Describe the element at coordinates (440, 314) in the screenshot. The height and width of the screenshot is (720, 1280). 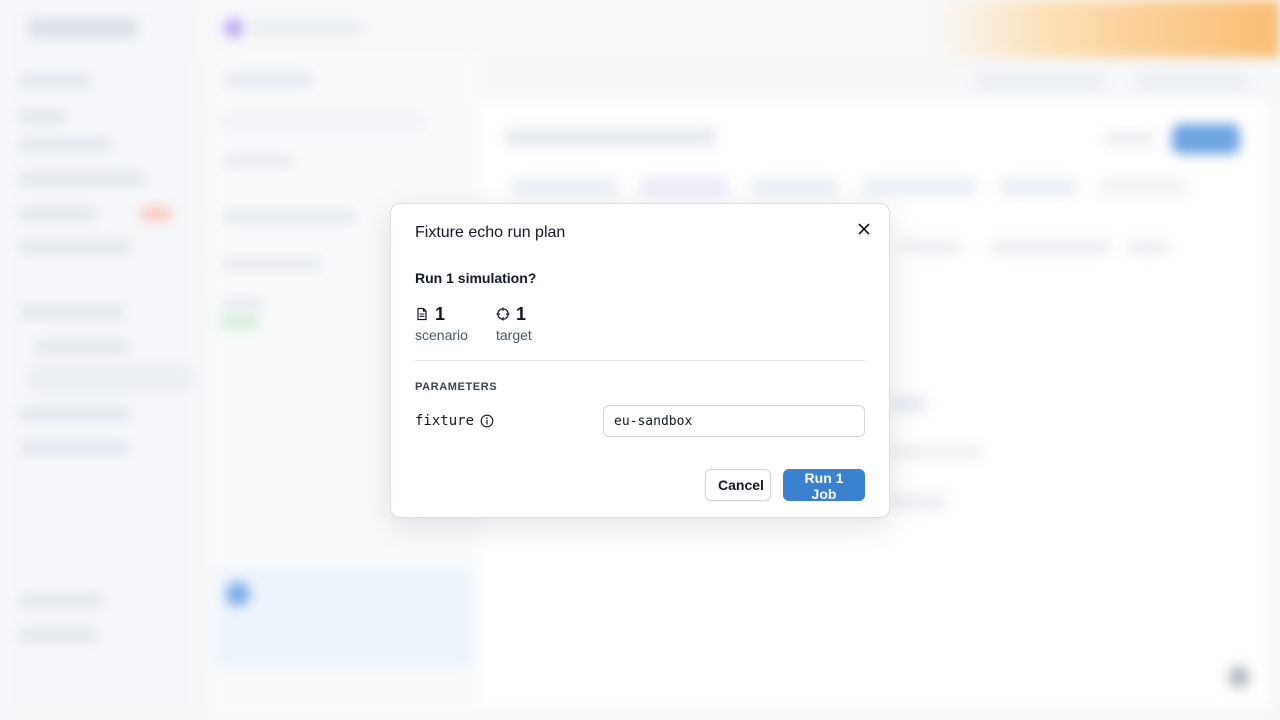
I see `scenario-count: 1` at that location.